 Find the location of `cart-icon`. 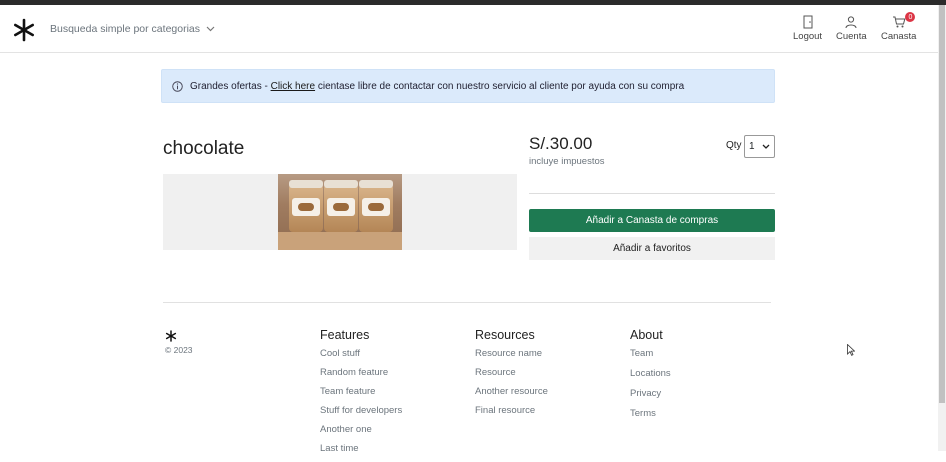

cart-icon is located at coordinates (899, 22).